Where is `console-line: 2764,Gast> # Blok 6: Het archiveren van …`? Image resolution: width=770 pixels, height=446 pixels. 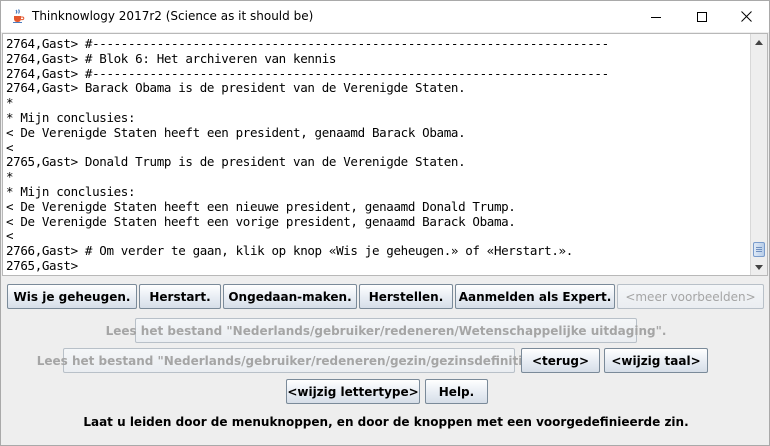
console-line: 2764,Gast> # Blok 6: Het archiveren van … is located at coordinates (171, 58).